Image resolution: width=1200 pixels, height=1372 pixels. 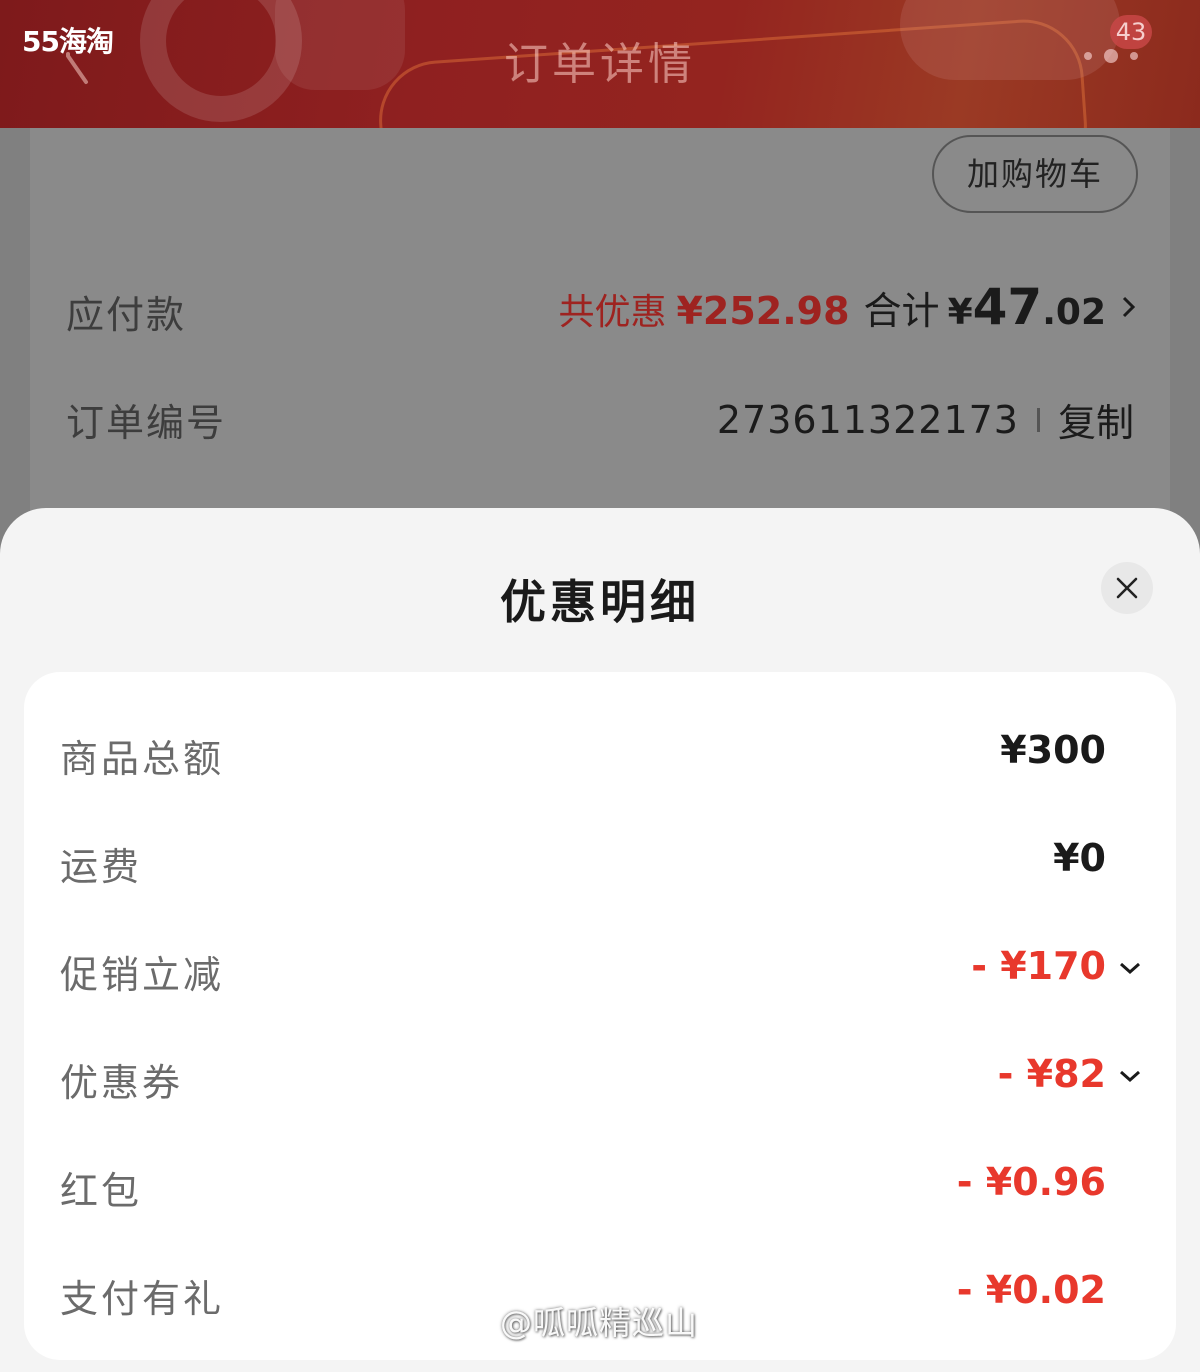 What do you see at coordinates (600, 602) in the screenshot?
I see `sheet-title: 优惠明细` at bounding box center [600, 602].